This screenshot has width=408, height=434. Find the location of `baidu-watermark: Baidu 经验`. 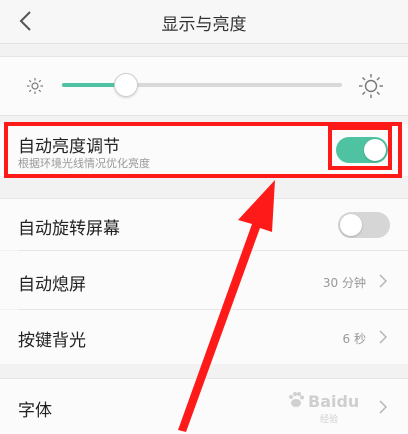

baidu-watermark: Baidu 经验 is located at coordinates (346, 408).